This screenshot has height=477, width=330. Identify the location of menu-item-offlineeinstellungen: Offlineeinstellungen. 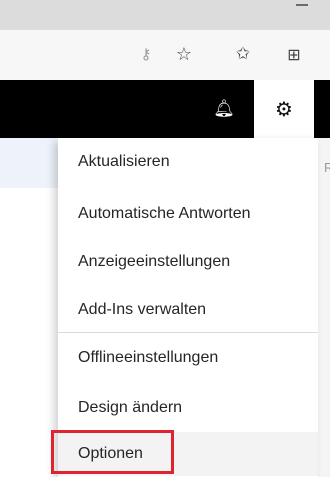
(188, 358).